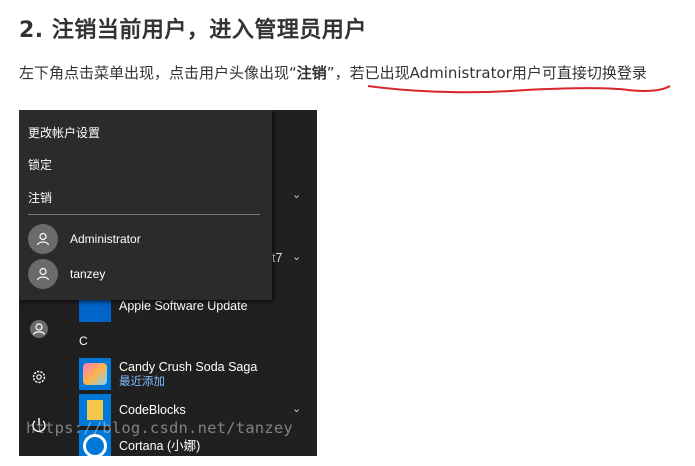  I want to click on change-account-settings-item: 更改帐户设置, so click(64, 132).